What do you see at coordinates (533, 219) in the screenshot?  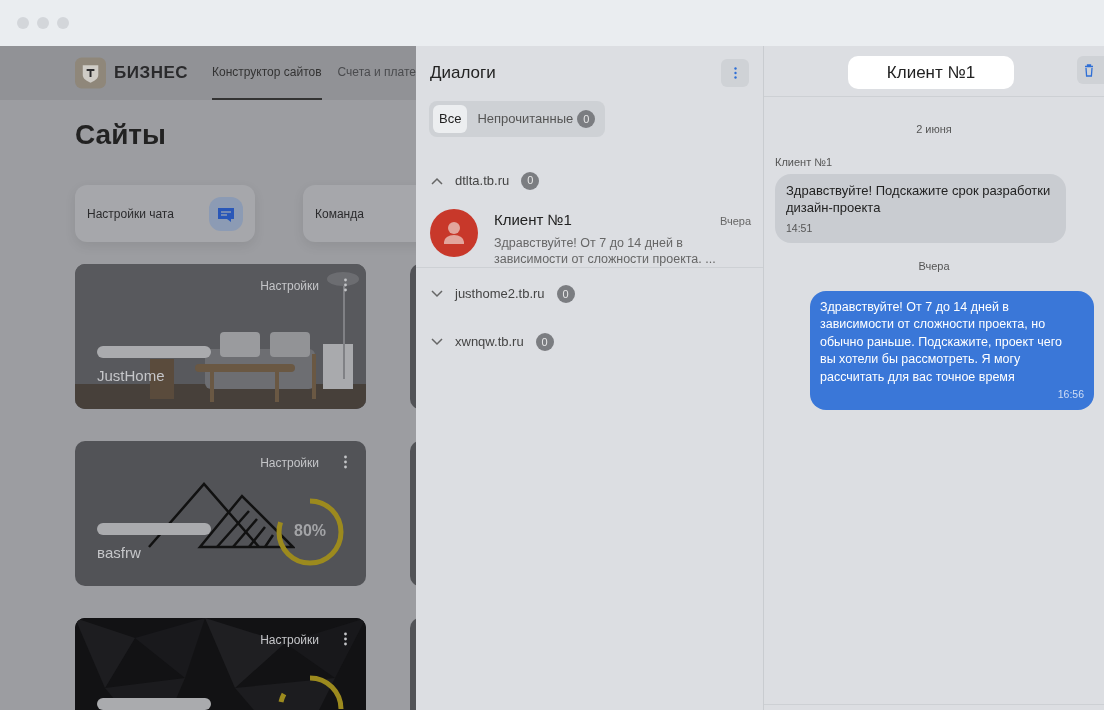 I see `chat-name: Клиент №1` at bounding box center [533, 219].